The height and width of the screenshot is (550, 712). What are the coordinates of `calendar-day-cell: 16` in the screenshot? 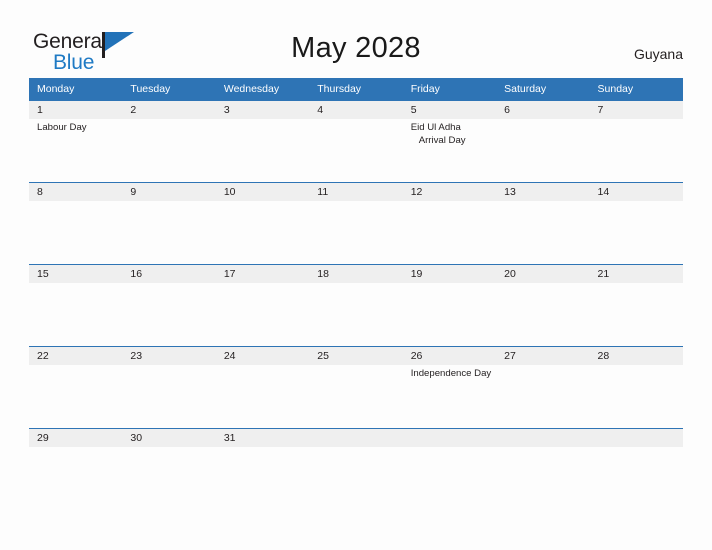 It's located at (169, 305).